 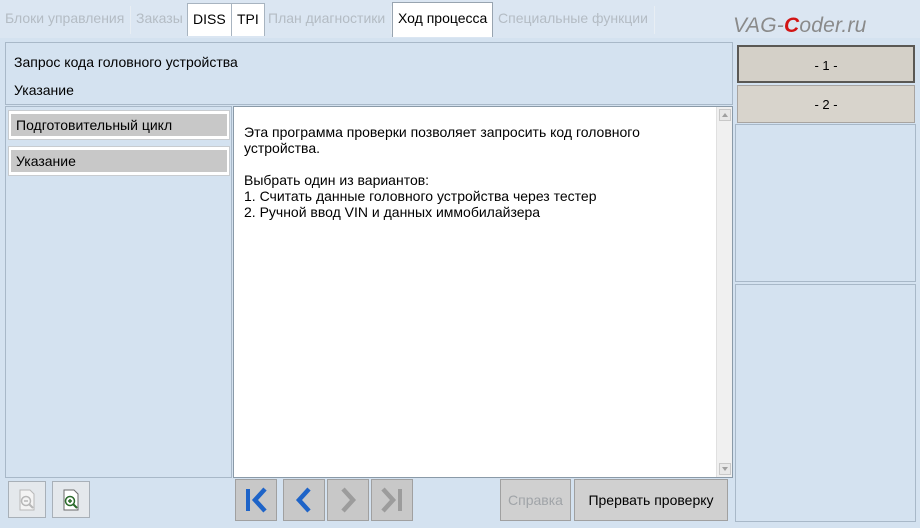 I want to click on help-button: Справка, so click(x=535, y=500).